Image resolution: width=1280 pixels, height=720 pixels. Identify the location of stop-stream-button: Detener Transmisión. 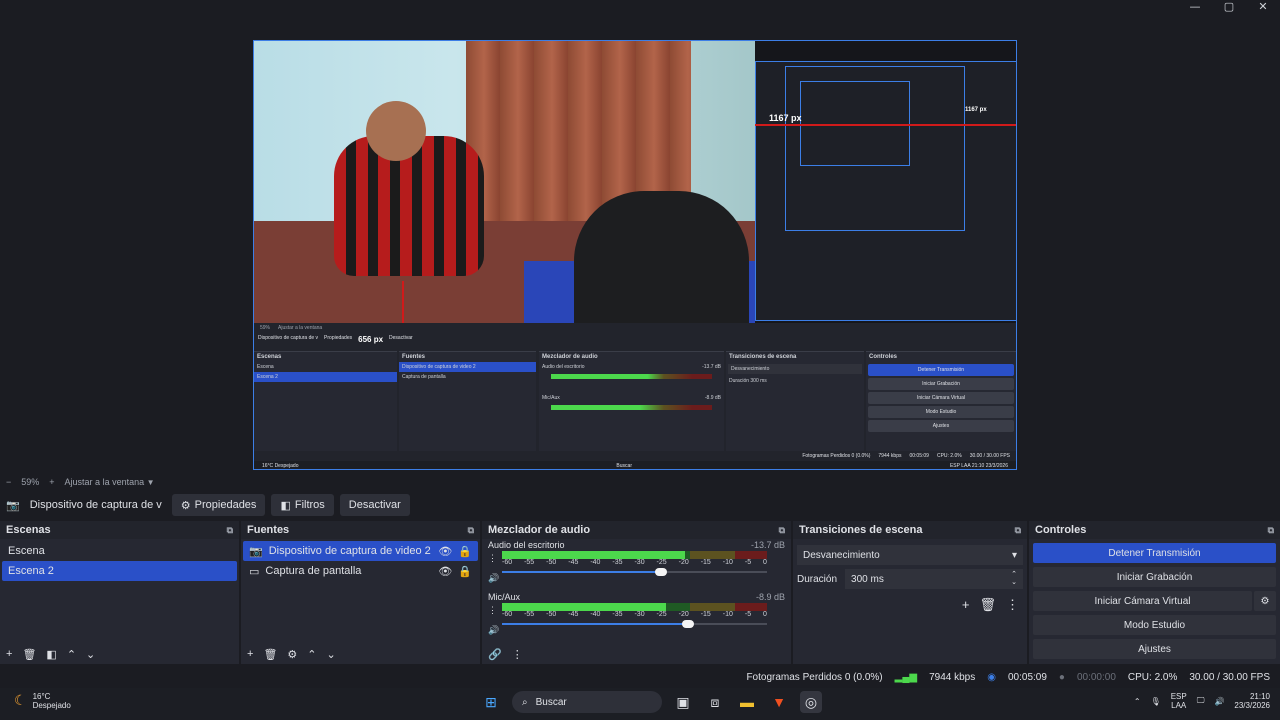
(1154, 553).